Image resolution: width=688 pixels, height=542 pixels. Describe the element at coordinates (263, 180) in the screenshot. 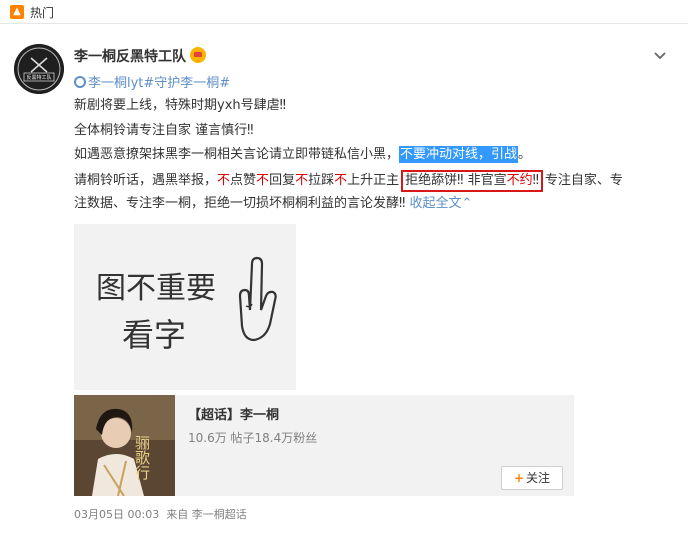

I see `line4-red-2: 不` at that location.